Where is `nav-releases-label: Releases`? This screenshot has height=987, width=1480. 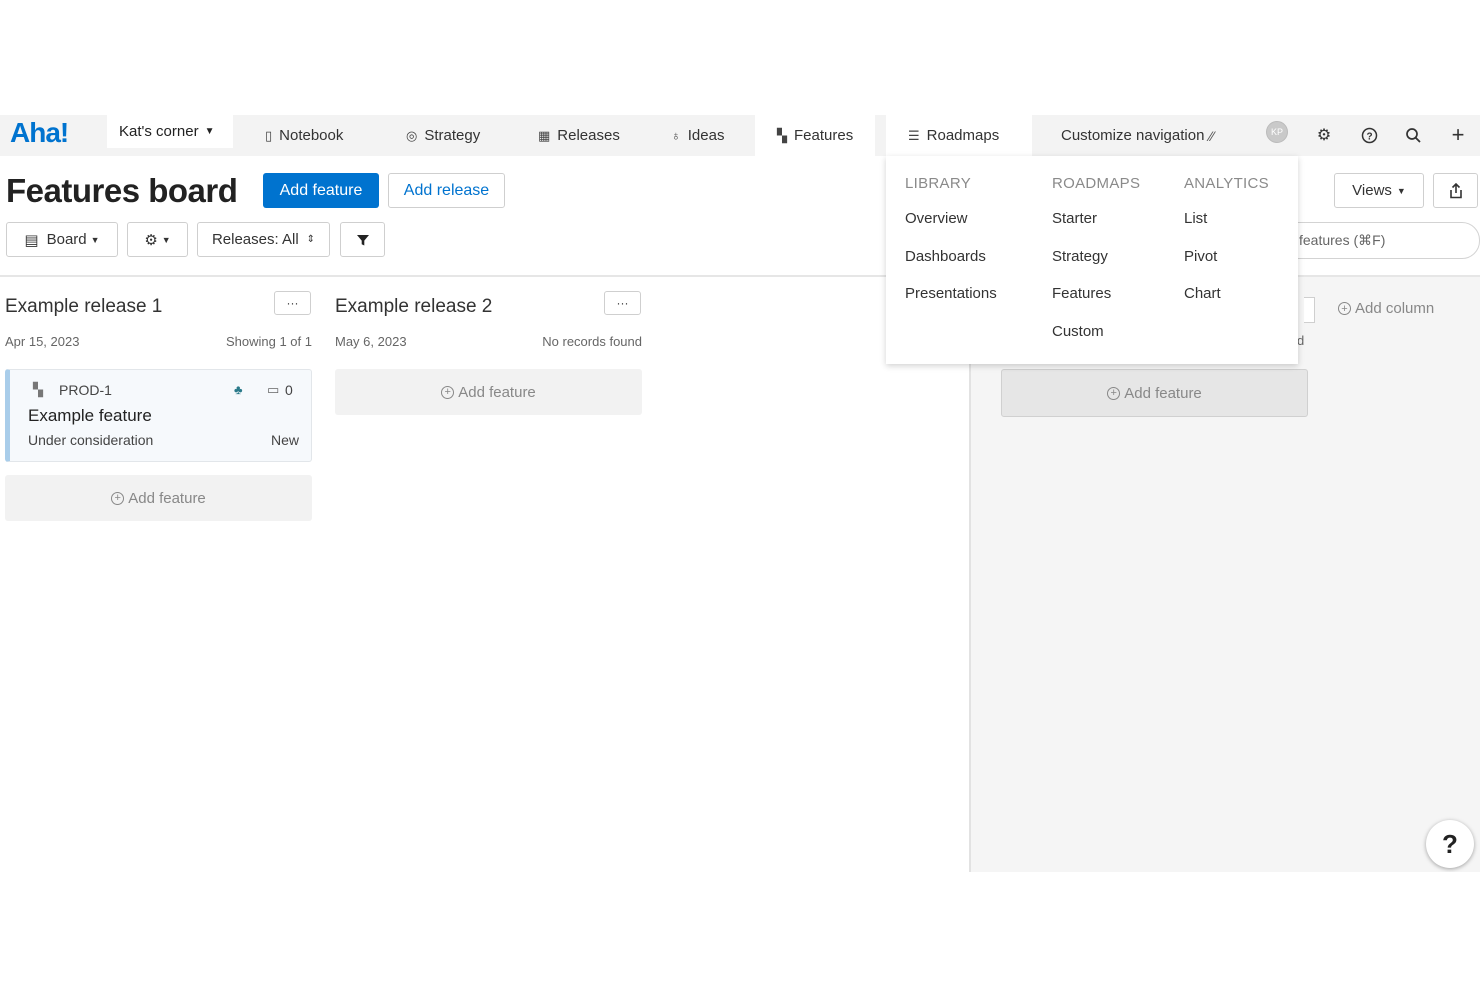
nav-releases-label: Releases is located at coordinates (588, 135).